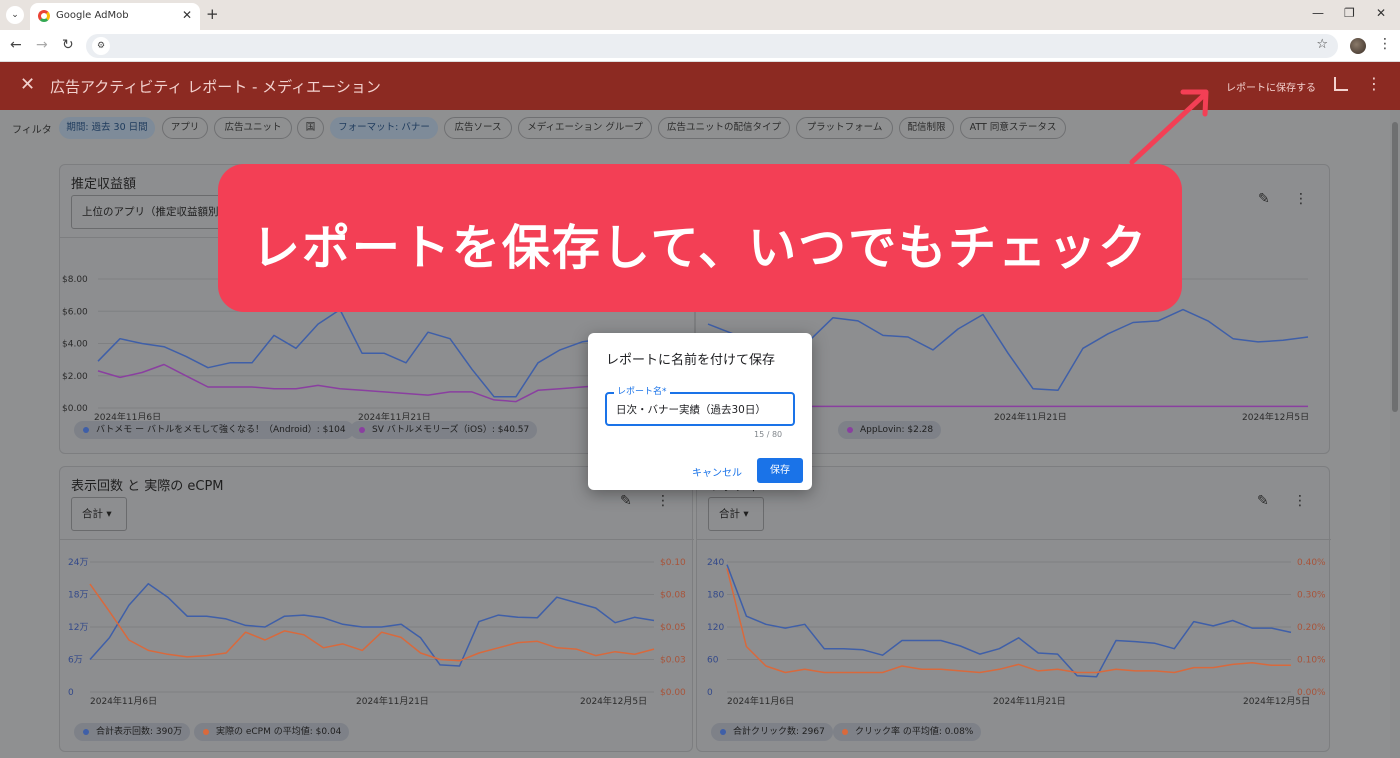 Image resolution: width=1400 pixels, height=758 pixels. Describe the element at coordinates (673, 693) in the screenshot. I see `y-right-tick-label: $0.00` at that location.